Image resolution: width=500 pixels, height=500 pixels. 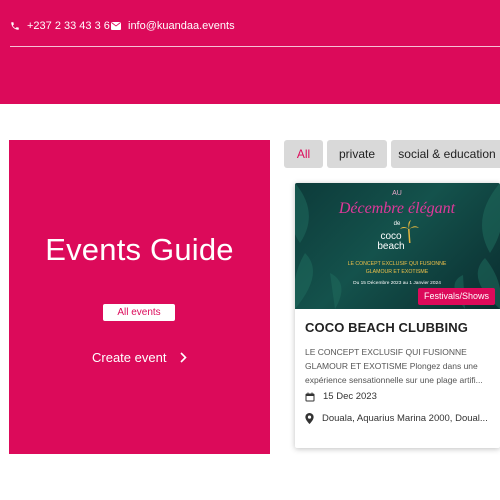 What do you see at coordinates (386, 327) in the screenshot?
I see `event-title: COCO BEACH CLUBBING` at bounding box center [386, 327].